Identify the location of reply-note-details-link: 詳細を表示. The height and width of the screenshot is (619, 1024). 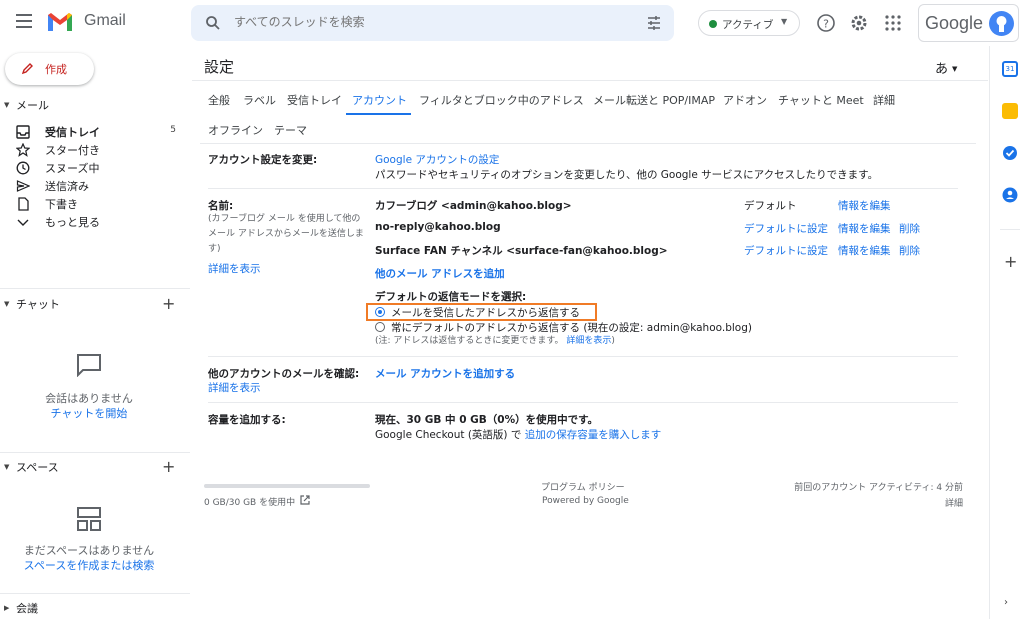
(588, 341).